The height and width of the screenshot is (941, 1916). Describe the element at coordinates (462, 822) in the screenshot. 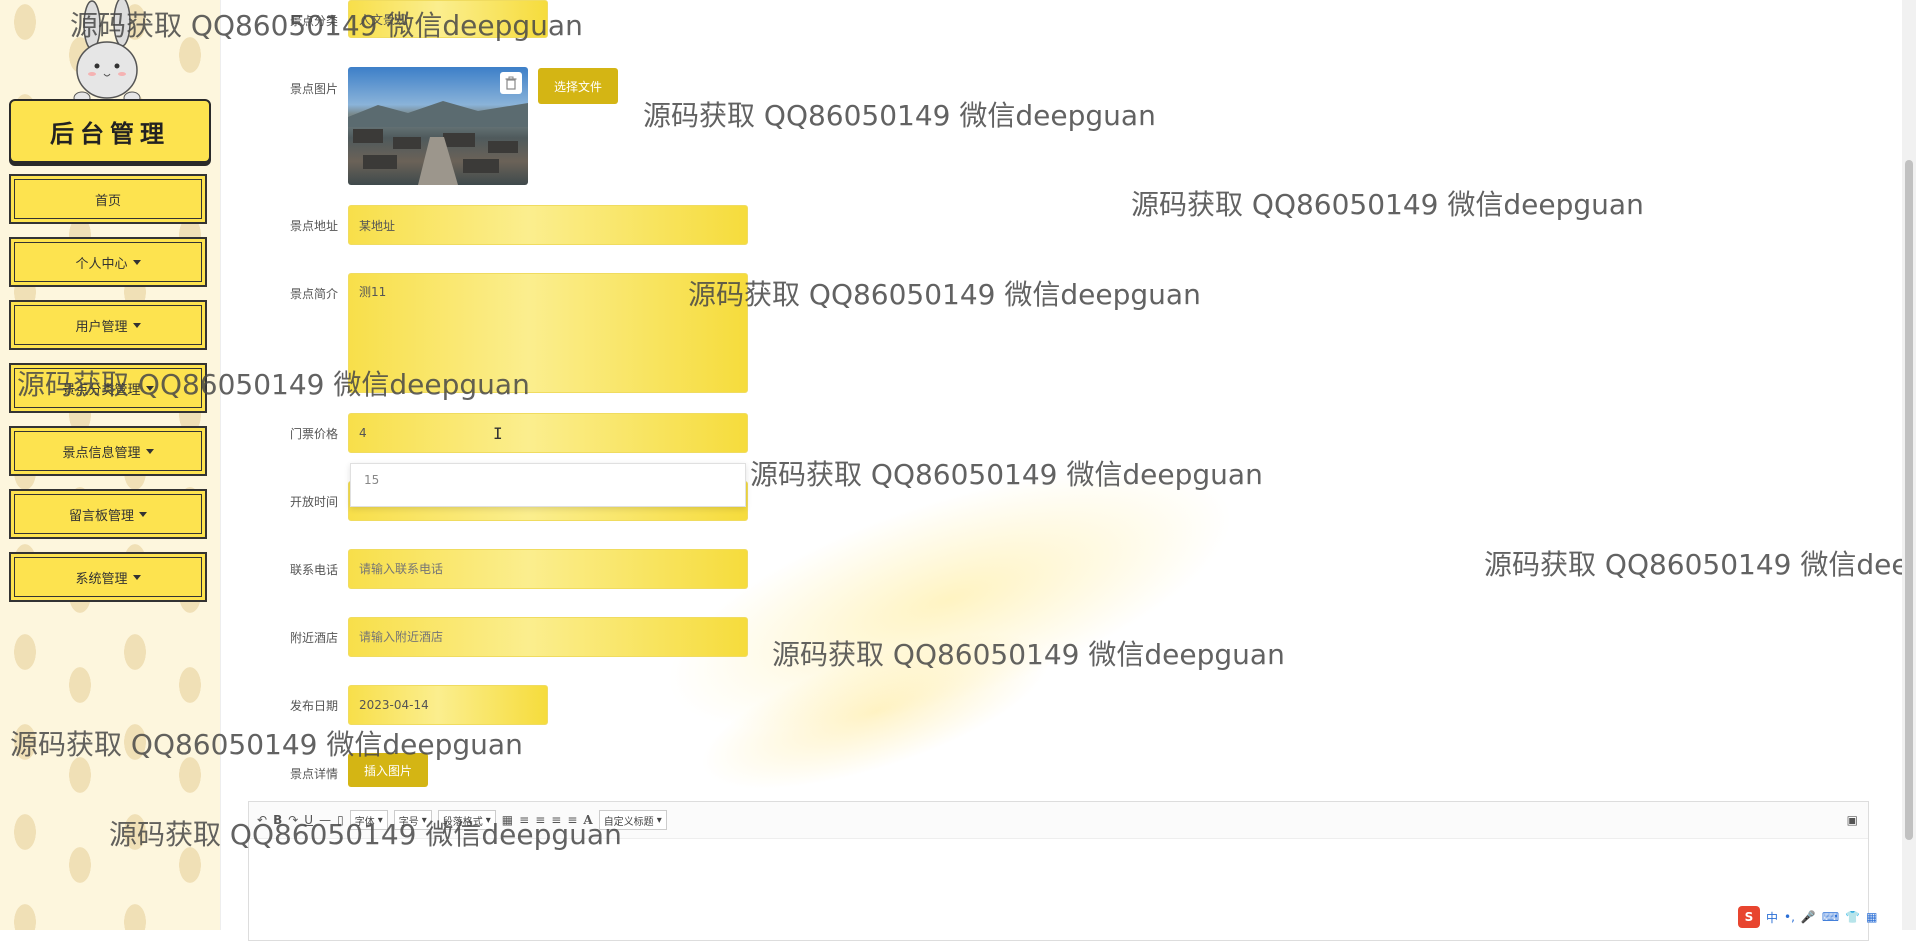

I see `paragraph-label: 段落格式` at that location.